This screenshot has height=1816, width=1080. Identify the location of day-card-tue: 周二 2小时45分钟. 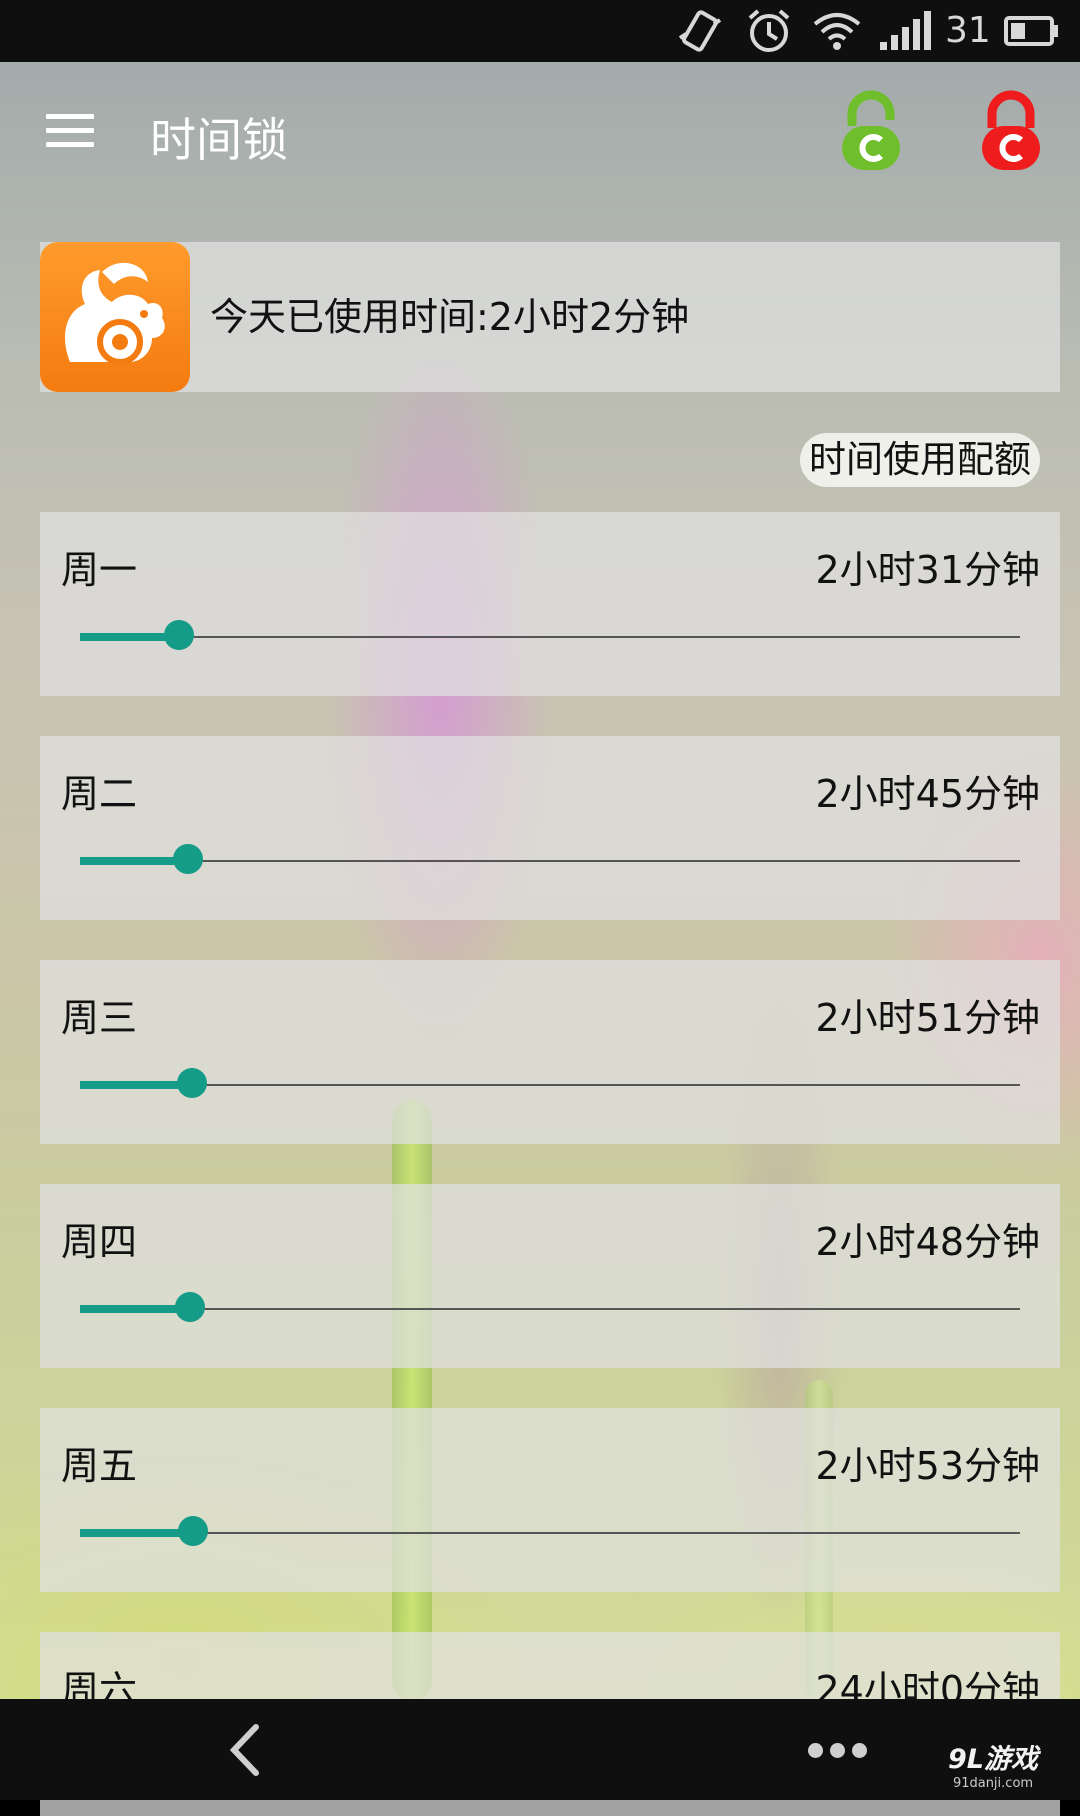
(550, 828).